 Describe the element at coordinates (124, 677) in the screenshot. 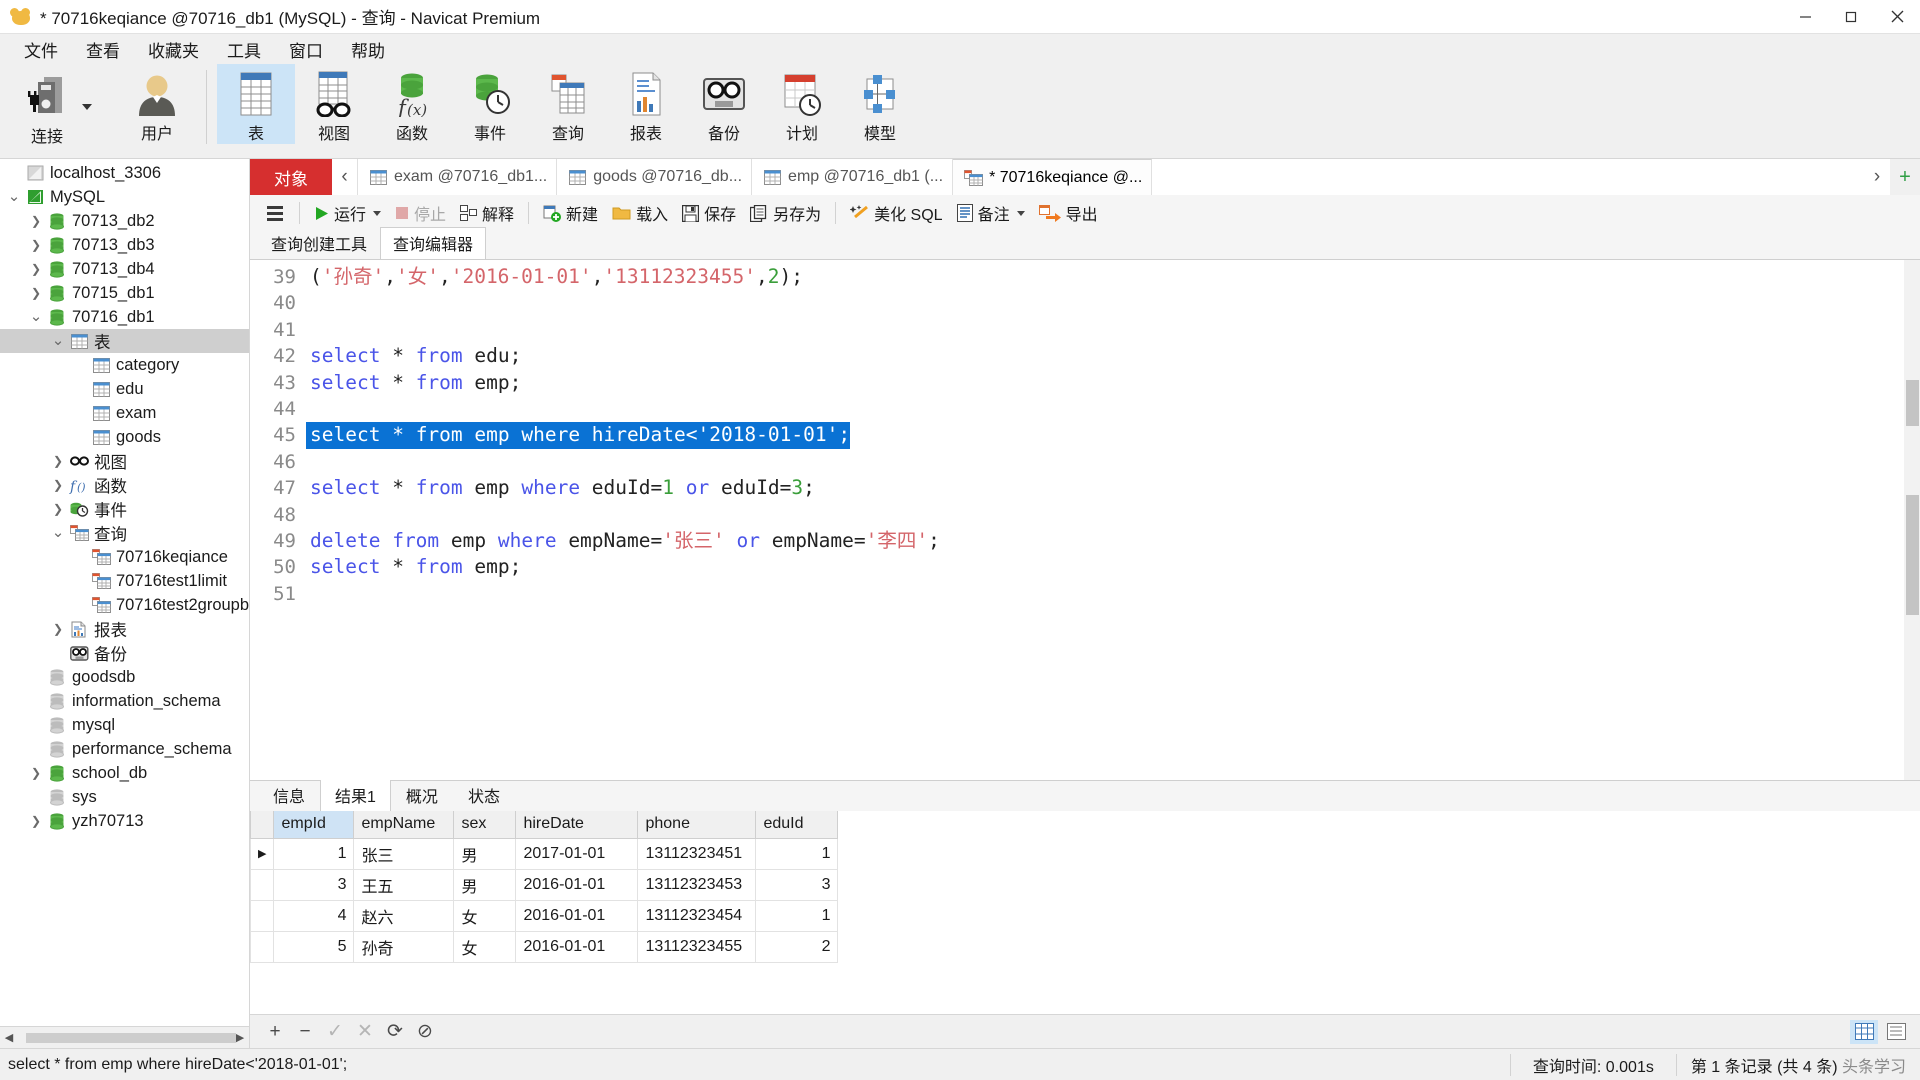

I see `sidebar-item-goodsdb: goodsdb` at that location.